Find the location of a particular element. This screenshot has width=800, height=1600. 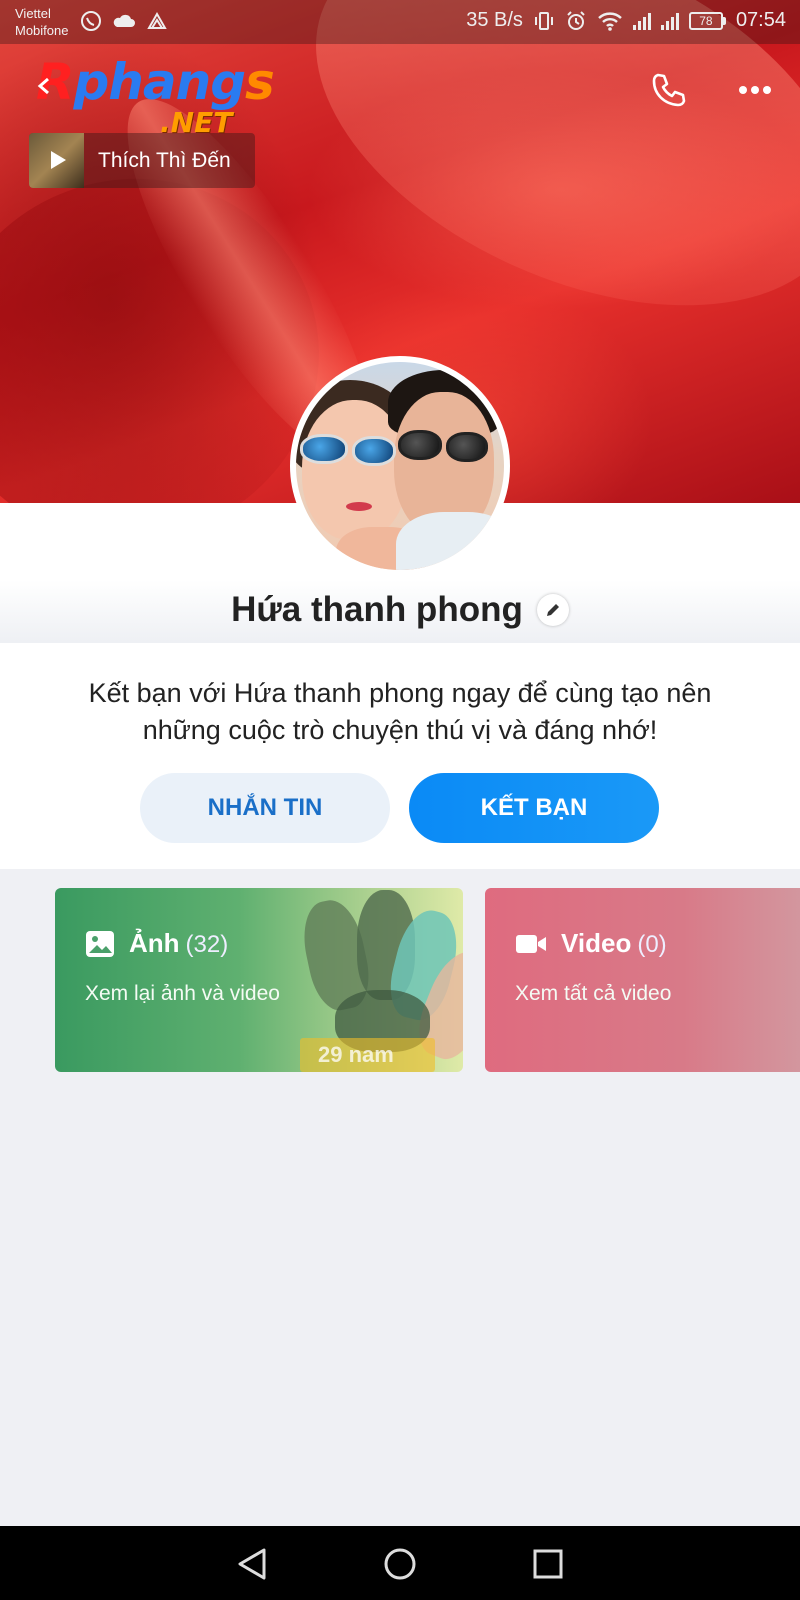

edit-name-button is located at coordinates (552, 610).